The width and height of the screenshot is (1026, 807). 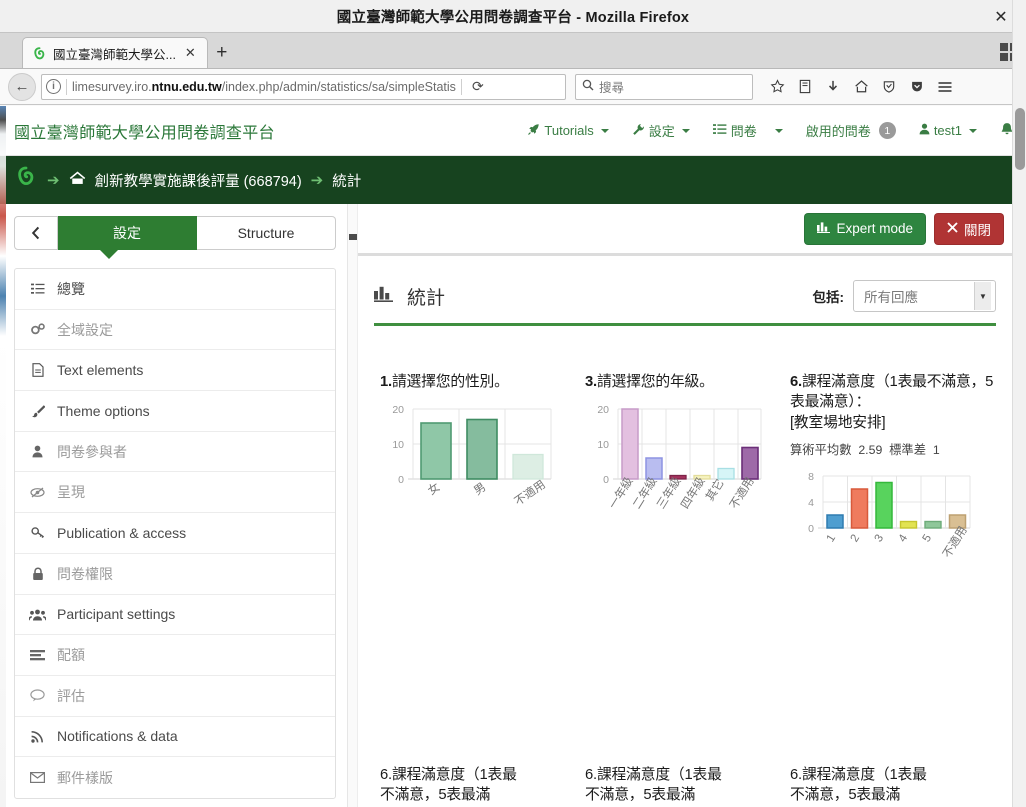 I want to click on tab-strip: 國立臺灣師範大學公... ✕ +, so click(x=513, y=51).